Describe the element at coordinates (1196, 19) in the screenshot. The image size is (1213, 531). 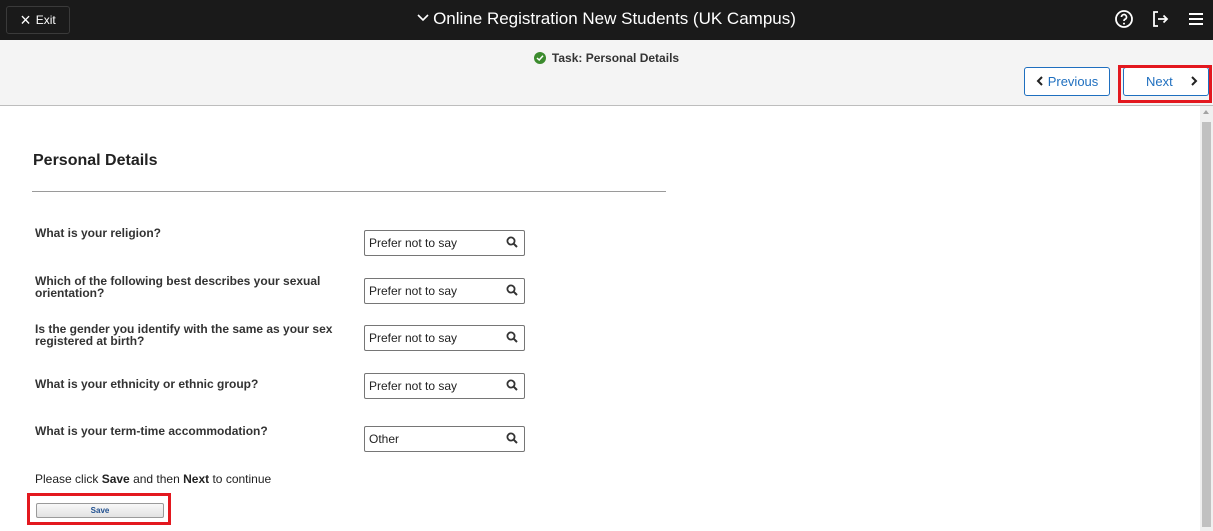
I see `menu-icon` at that location.